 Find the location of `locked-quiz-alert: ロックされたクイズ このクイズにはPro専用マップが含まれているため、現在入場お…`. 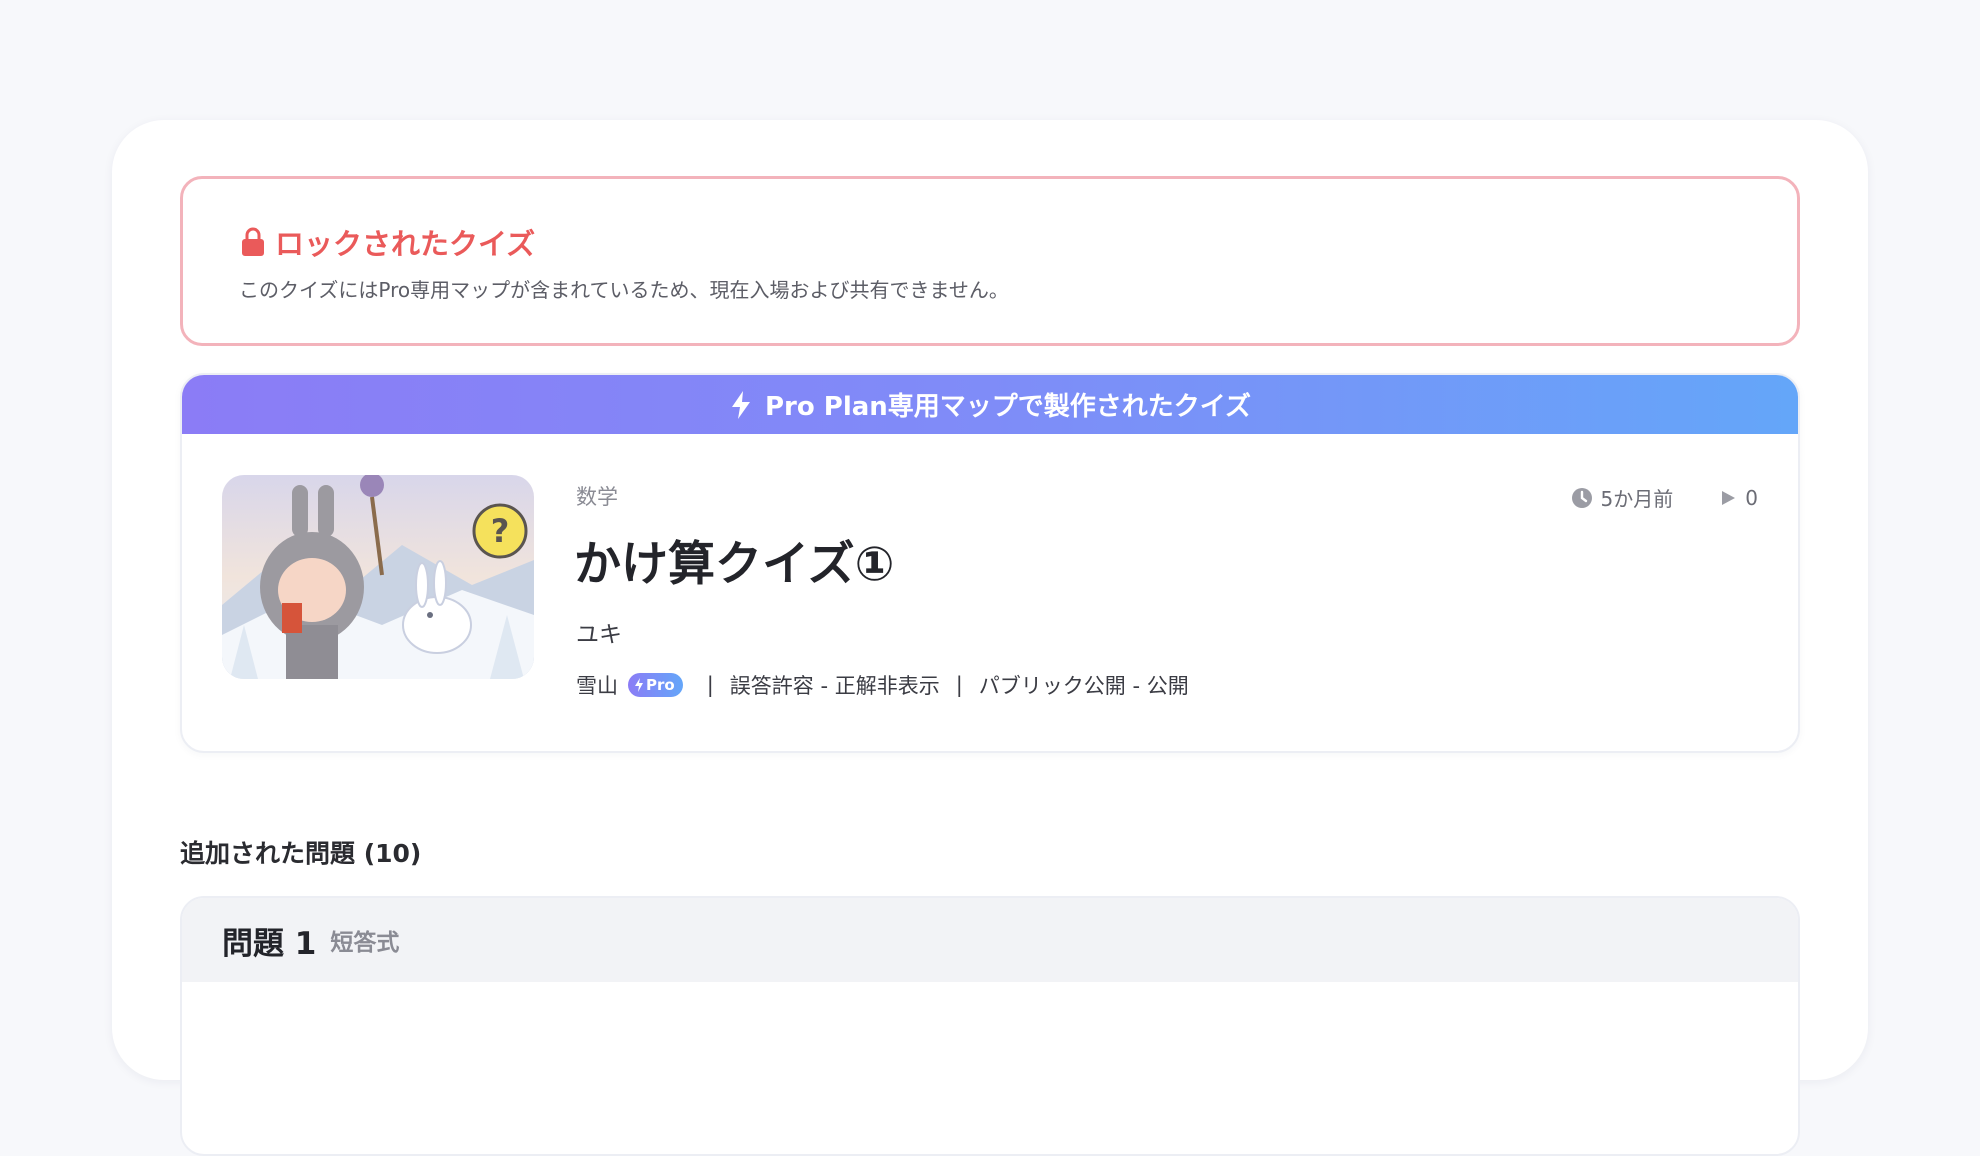

locked-quiz-alert: ロックされたクイズ このクイズにはPro専用マップが含まれているため、現在入場お… is located at coordinates (990, 261).